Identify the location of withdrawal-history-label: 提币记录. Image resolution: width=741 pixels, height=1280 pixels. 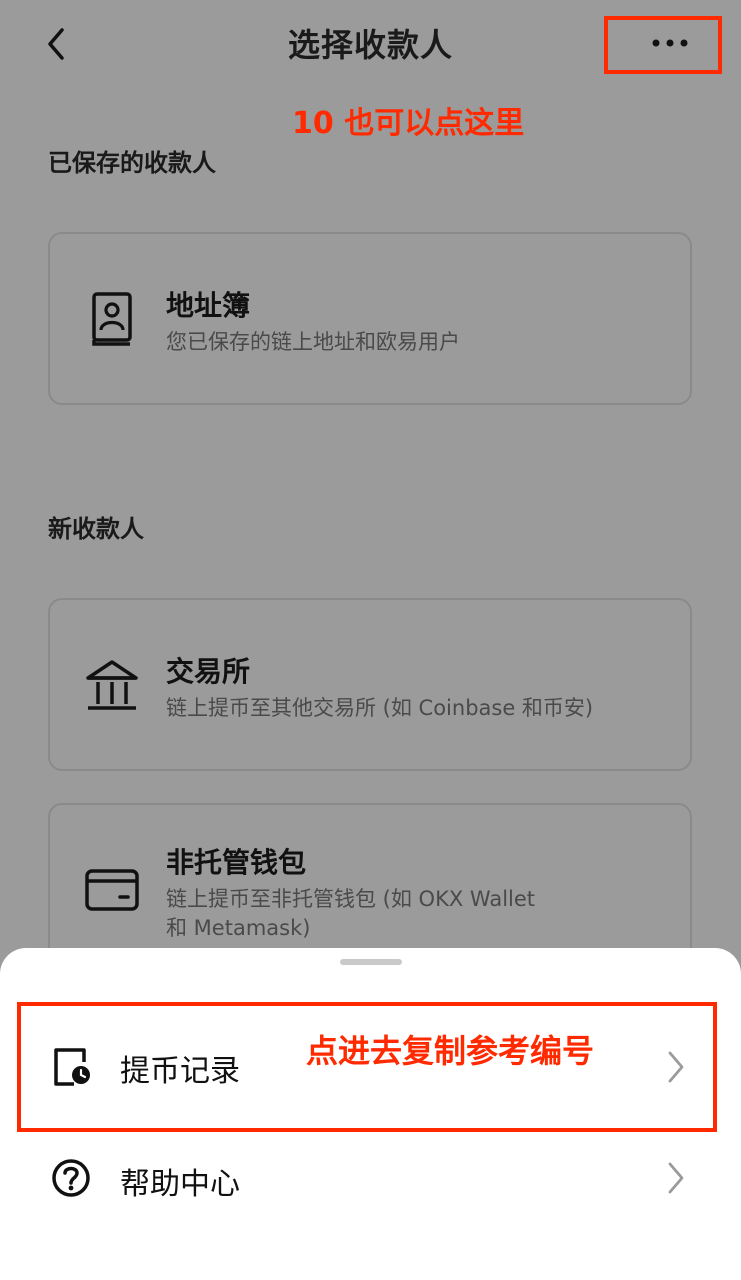
(180, 1071).